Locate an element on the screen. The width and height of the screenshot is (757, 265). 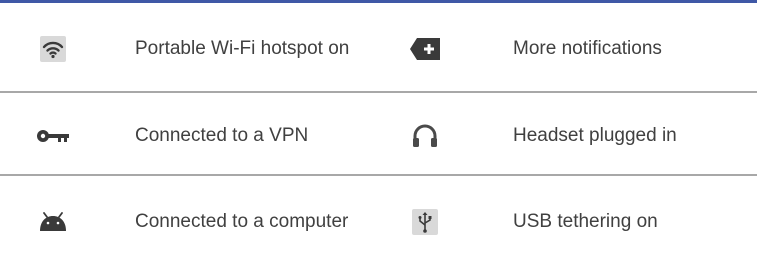
status-label: More notifications is located at coordinates (587, 48).